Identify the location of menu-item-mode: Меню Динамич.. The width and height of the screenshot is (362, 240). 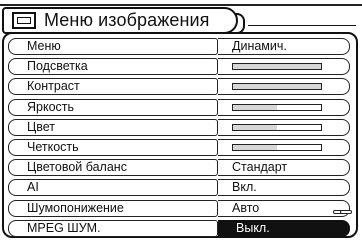
(181, 46).